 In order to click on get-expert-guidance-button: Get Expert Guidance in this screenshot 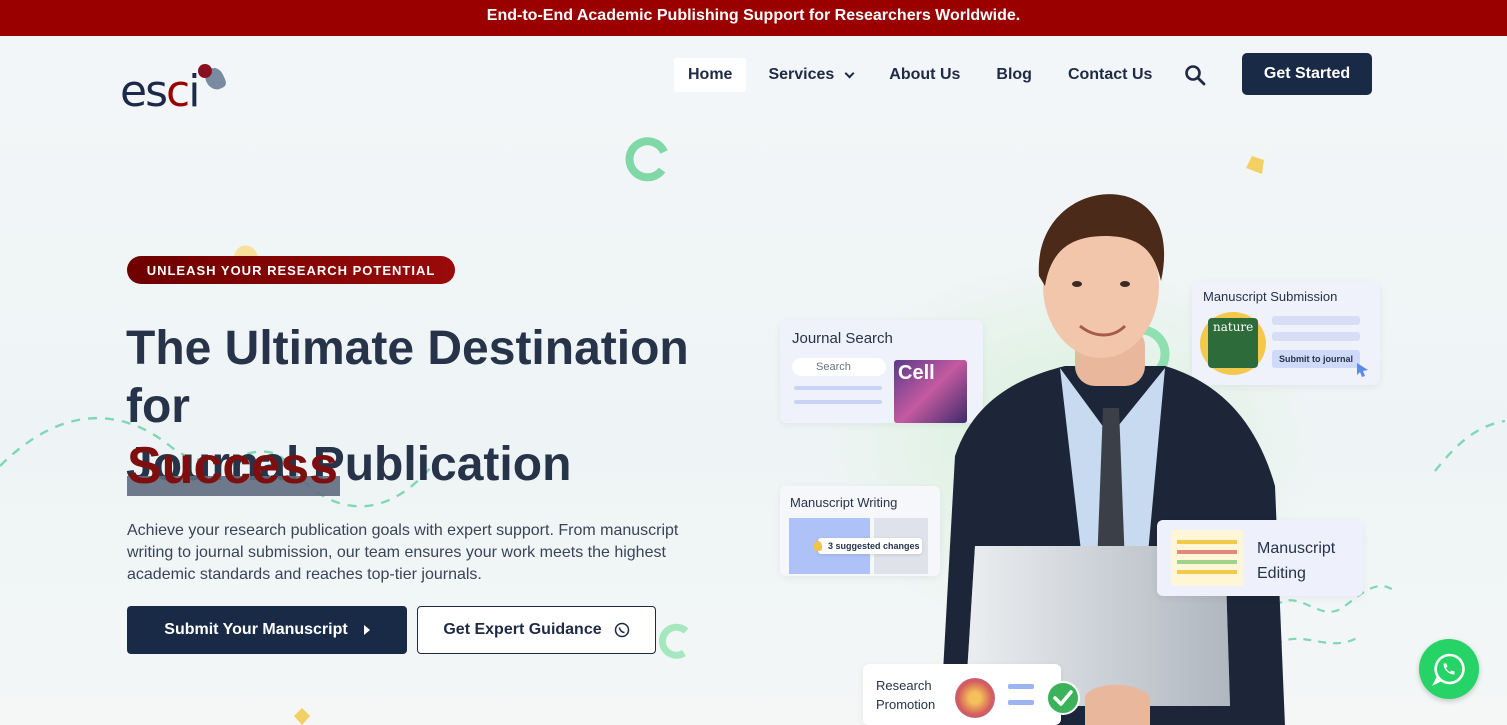, I will do `click(536, 630)`.